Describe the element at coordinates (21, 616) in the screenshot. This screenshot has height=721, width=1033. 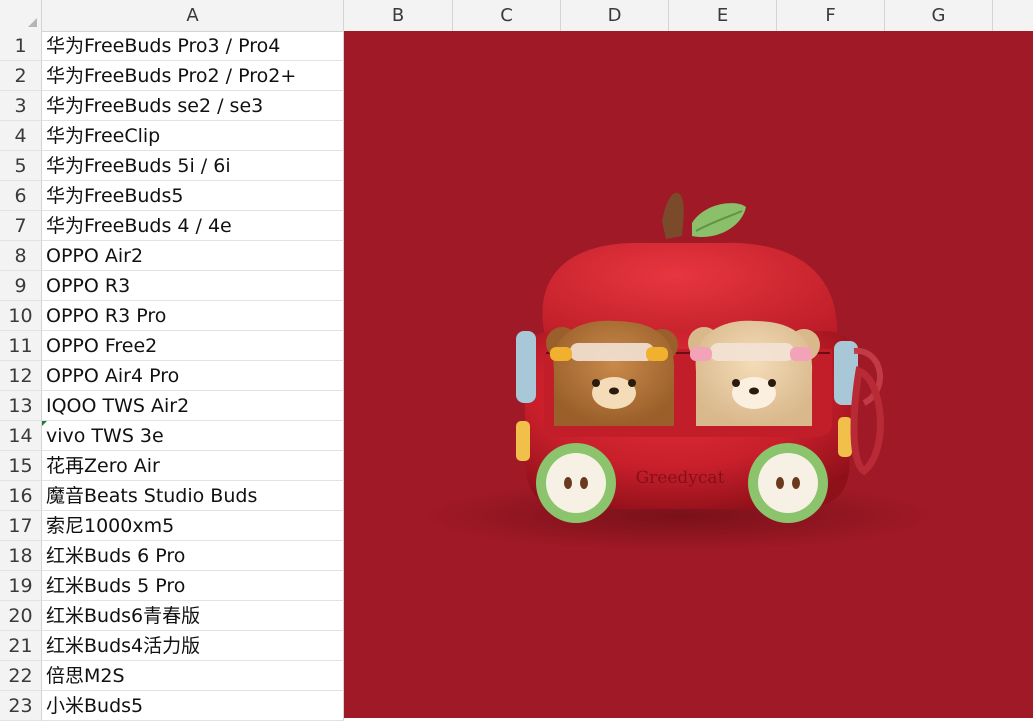
I see `row-number: 20` at that location.